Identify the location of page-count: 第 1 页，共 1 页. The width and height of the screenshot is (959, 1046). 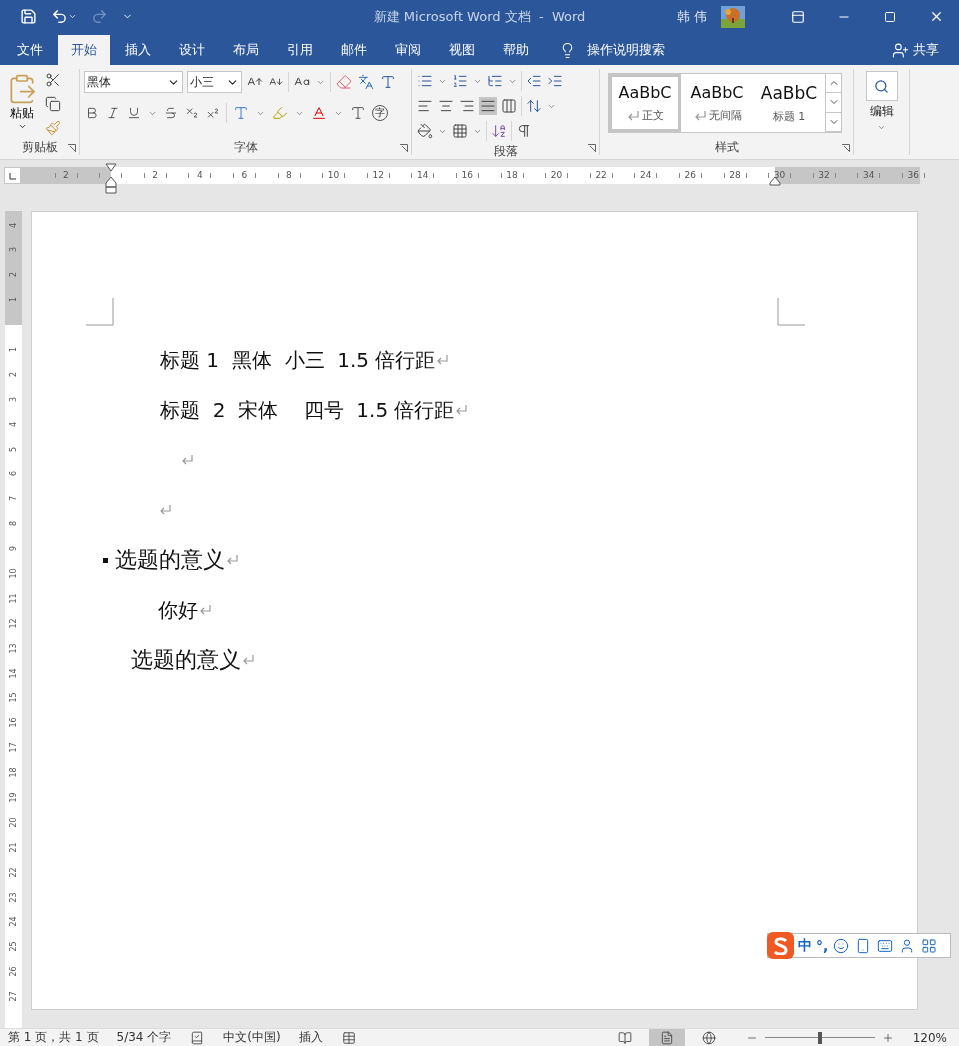
(53, 1037).